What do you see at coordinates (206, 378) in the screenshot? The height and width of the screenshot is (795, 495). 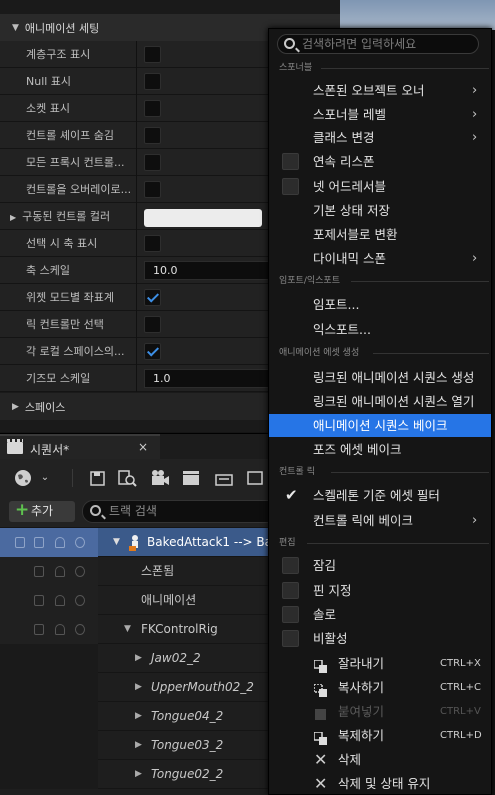 I see `gizmo-scale-input: 1.0` at bounding box center [206, 378].